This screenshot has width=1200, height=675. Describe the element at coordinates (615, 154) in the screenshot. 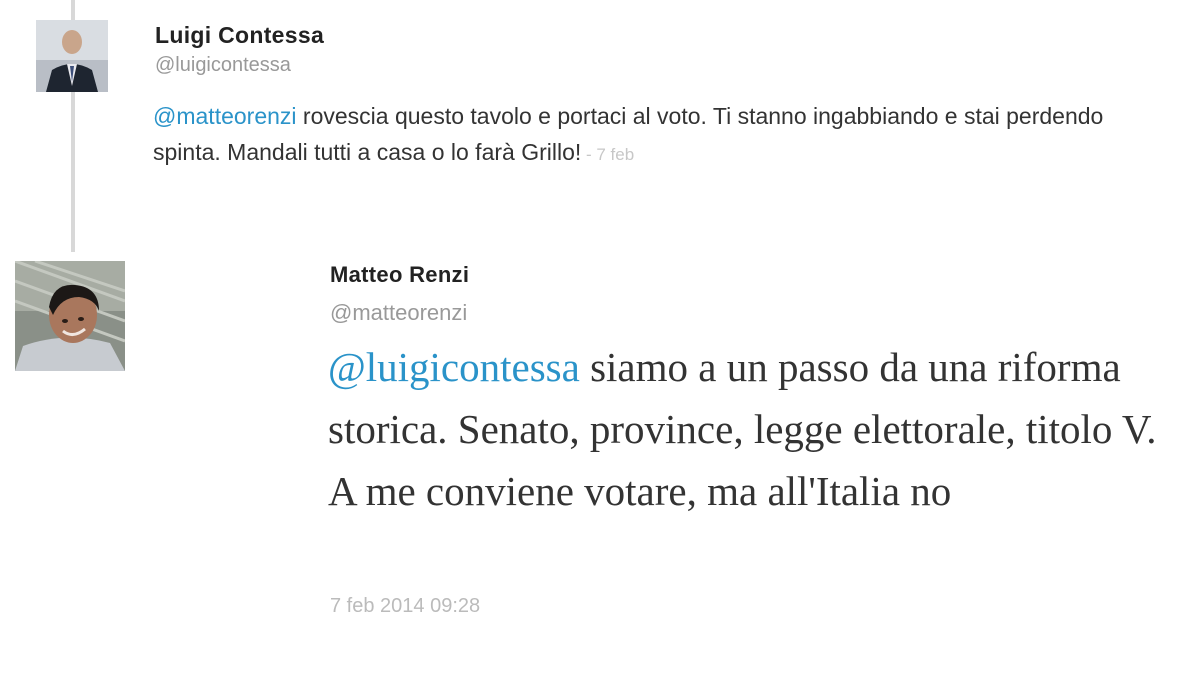

I see `tweet-timestamp: 7 feb` at that location.